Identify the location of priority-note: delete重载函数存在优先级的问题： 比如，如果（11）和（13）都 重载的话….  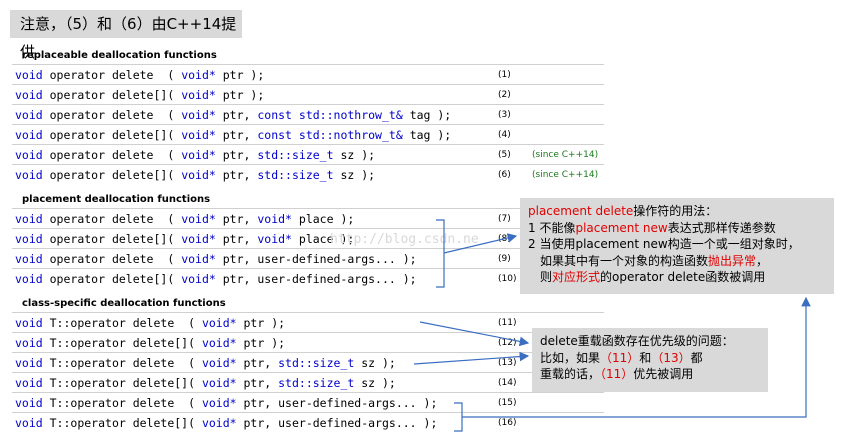
(650, 360).